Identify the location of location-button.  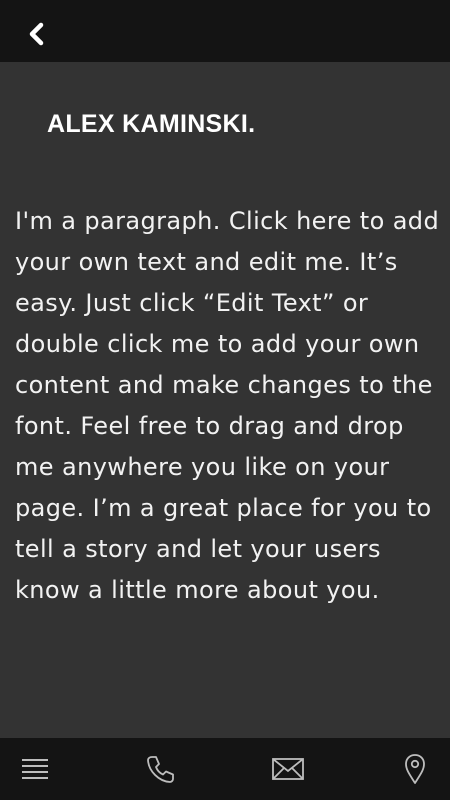
(415, 769).